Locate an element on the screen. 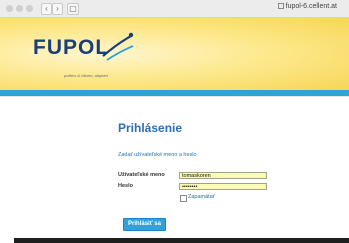 This screenshot has height=243, width=349. bottom-bar is located at coordinates (181, 240).